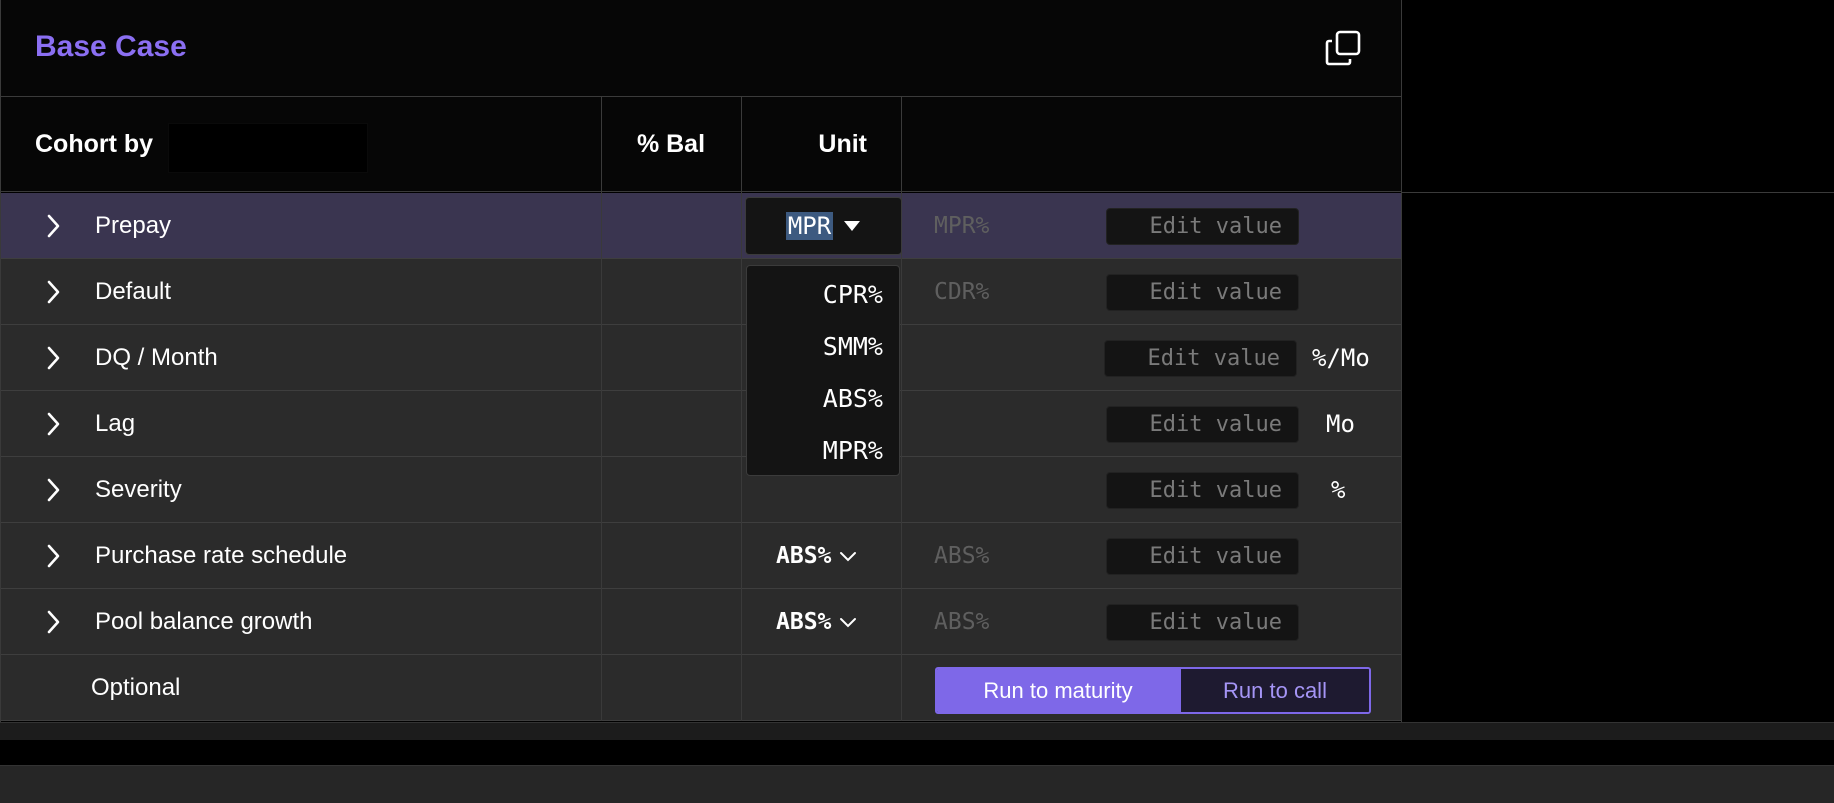 The height and width of the screenshot is (803, 1834). I want to click on unit-suffix: Mo, so click(1340, 424).